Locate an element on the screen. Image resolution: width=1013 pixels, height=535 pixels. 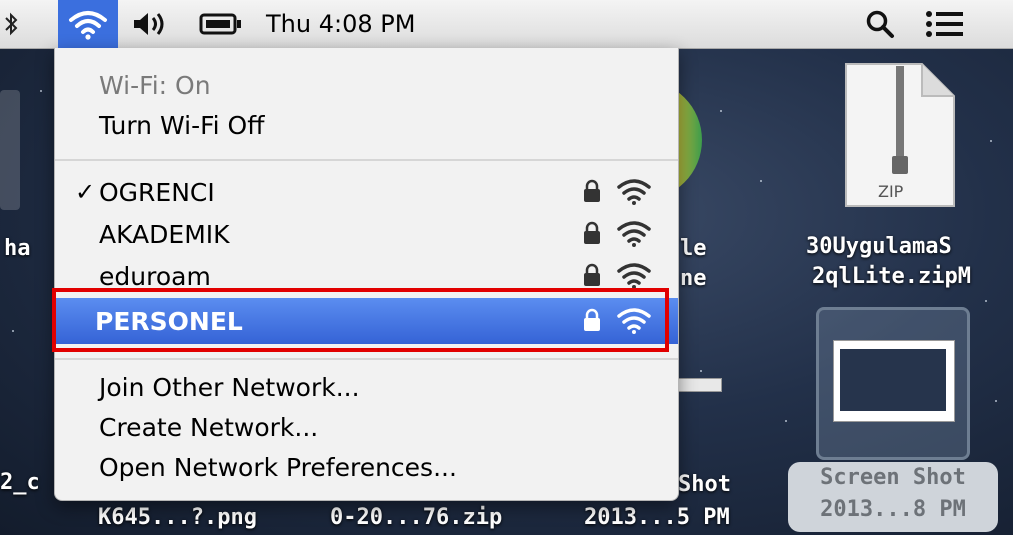
network-name: eduroam is located at coordinates (155, 276).